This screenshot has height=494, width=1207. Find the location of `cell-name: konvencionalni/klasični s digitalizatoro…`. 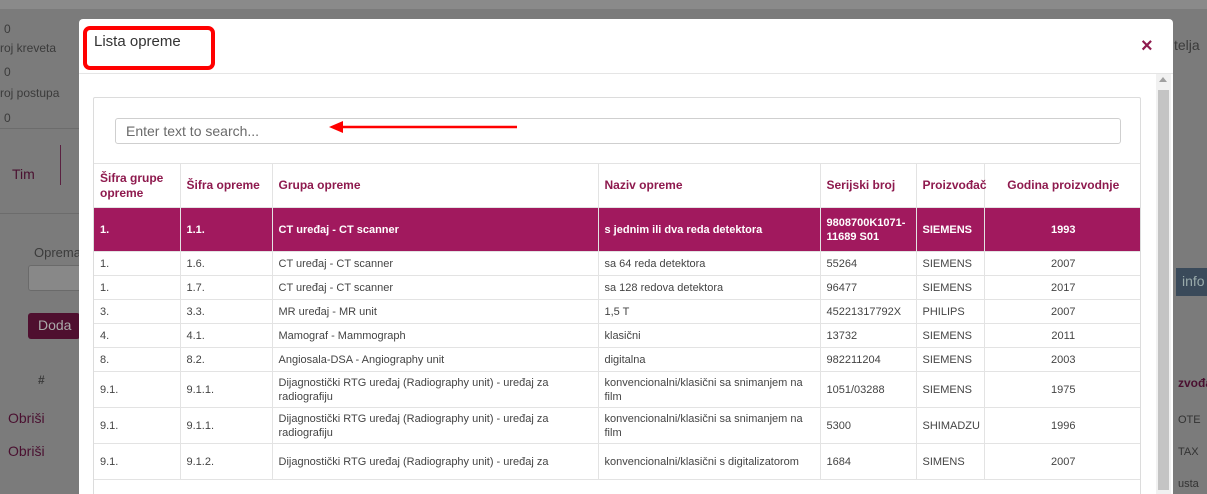

cell-name: konvencionalni/klasični s digitalizatoro… is located at coordinates (709, 461).